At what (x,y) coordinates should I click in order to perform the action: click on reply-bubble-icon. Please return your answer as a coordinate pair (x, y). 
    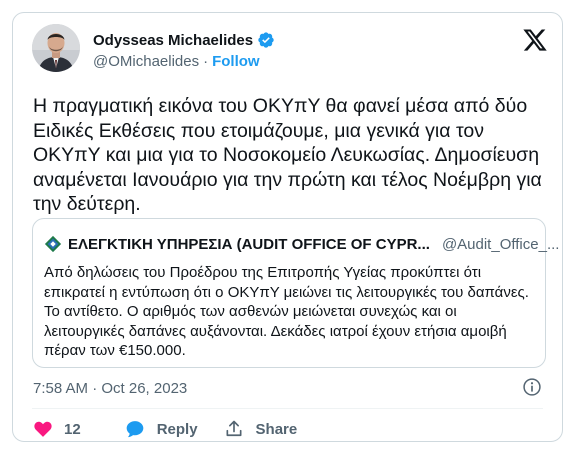
    Looking at the image, I should click on (135, 429).